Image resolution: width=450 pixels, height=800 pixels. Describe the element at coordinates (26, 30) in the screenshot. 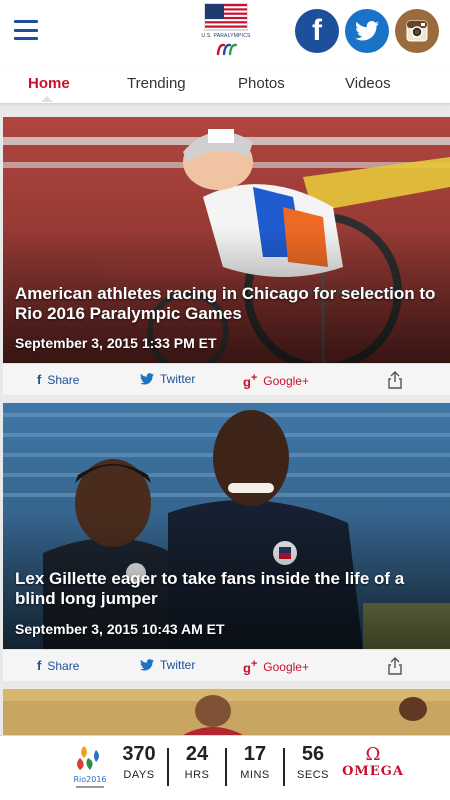

I see `menu-icon` at that location.